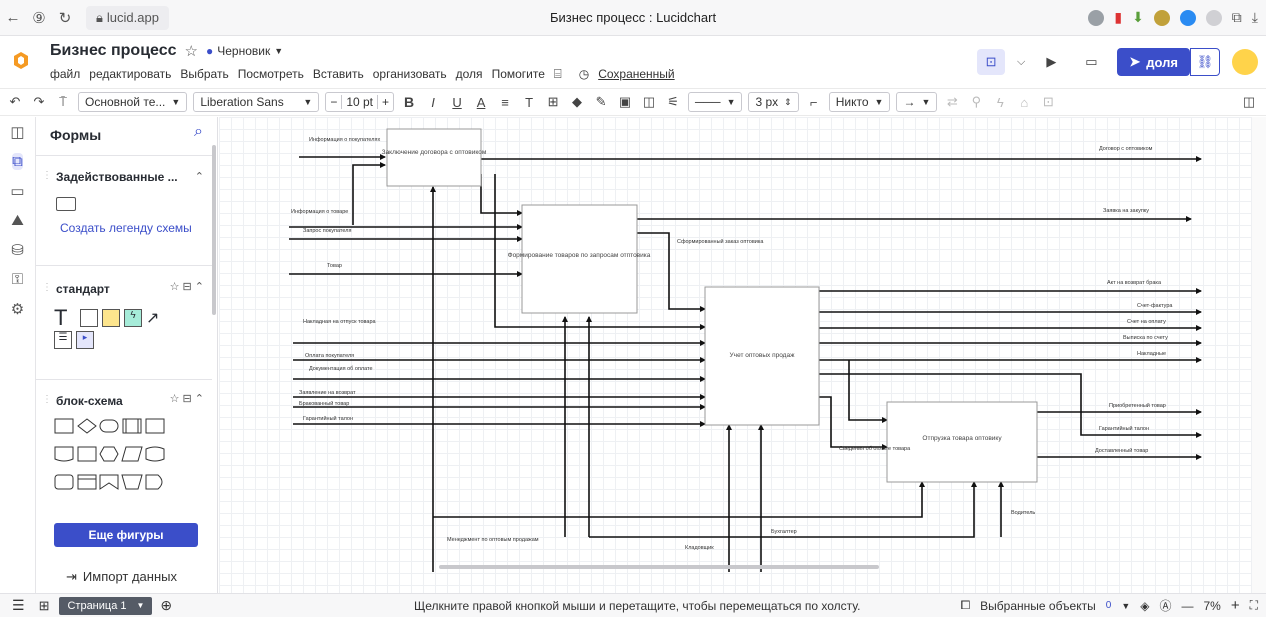  I want to click on avatar, so click(1245, 62).